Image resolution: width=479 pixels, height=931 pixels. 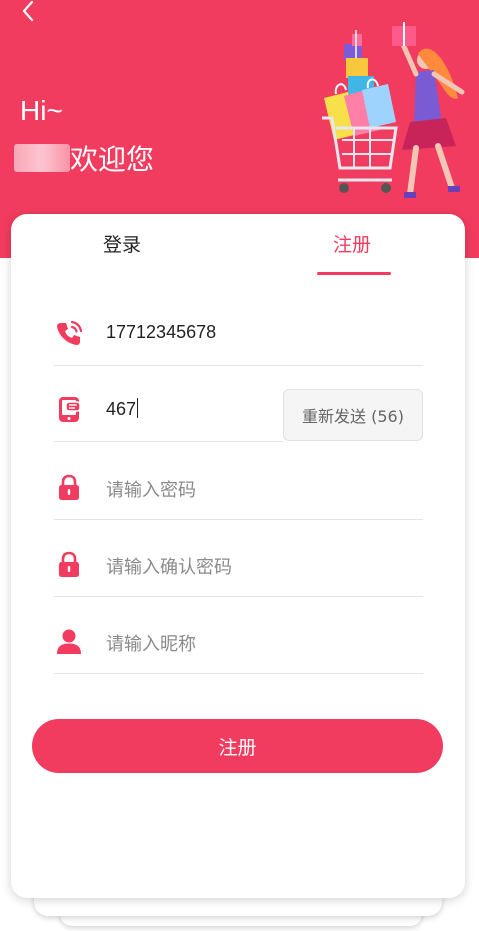 I want to click on welcome-row: 欢迎您, so click(x=84, y=158).